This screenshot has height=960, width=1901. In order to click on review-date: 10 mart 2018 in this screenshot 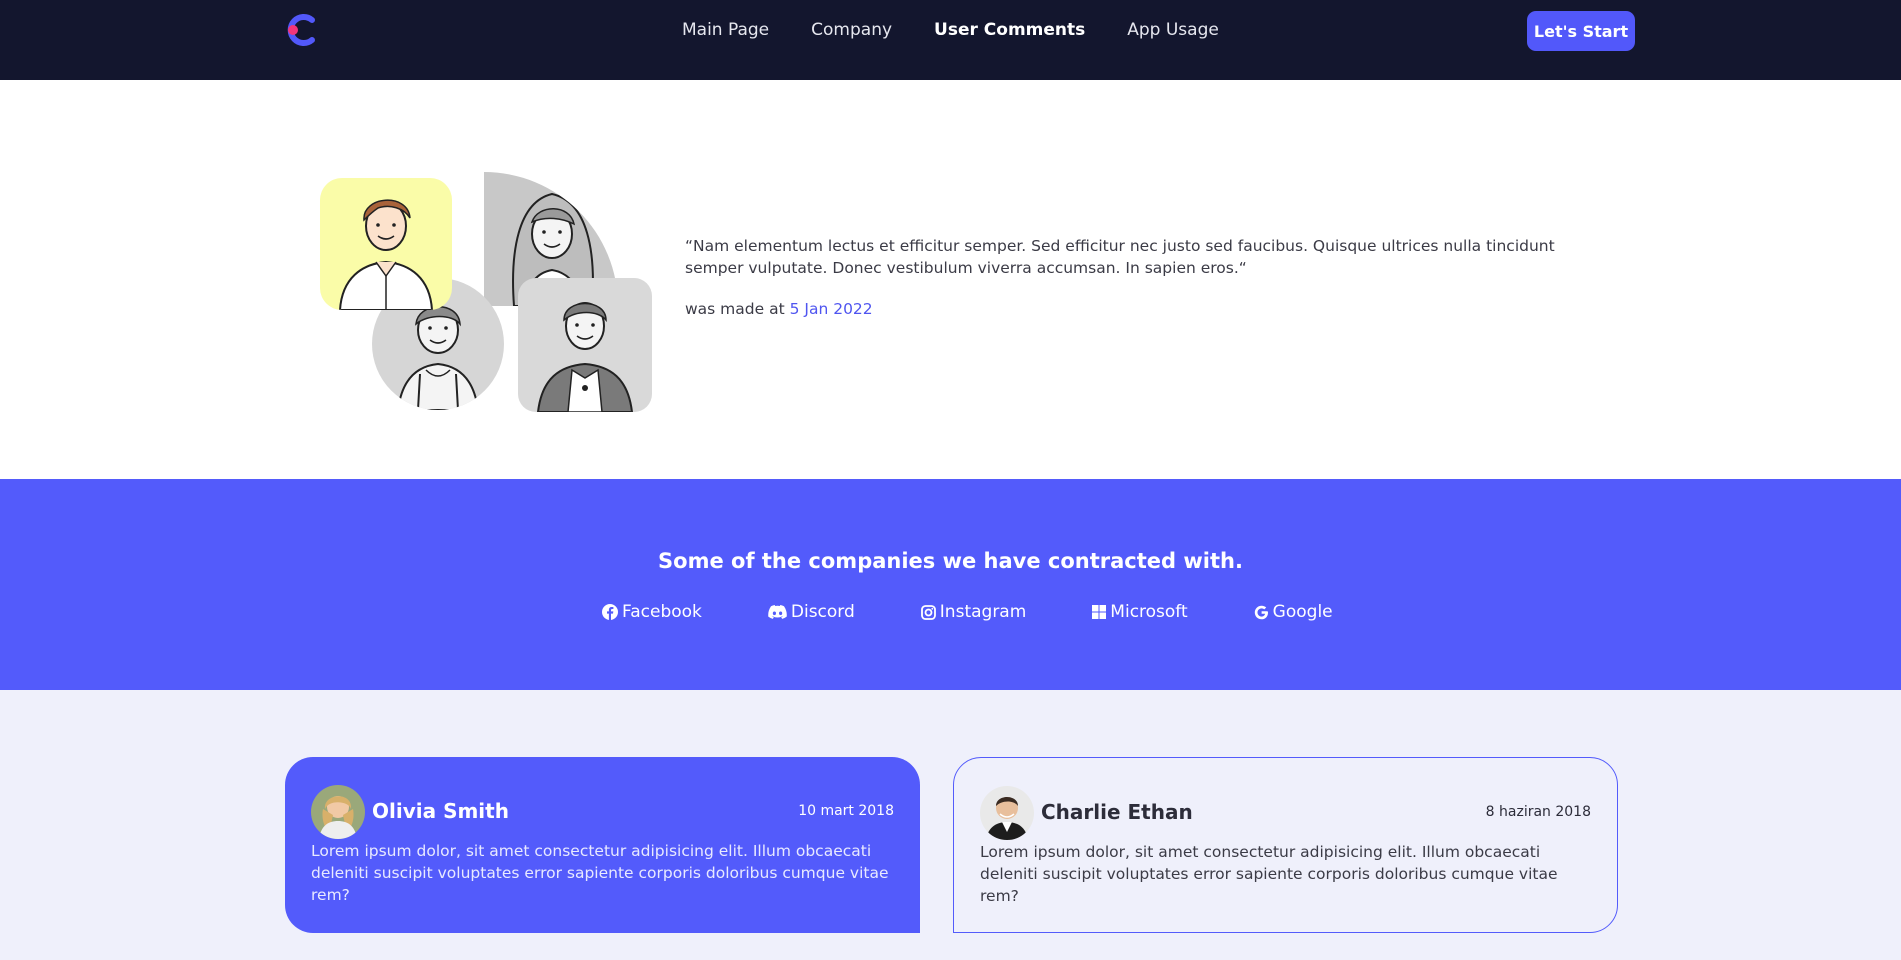, I will do `click(846, 811)`.